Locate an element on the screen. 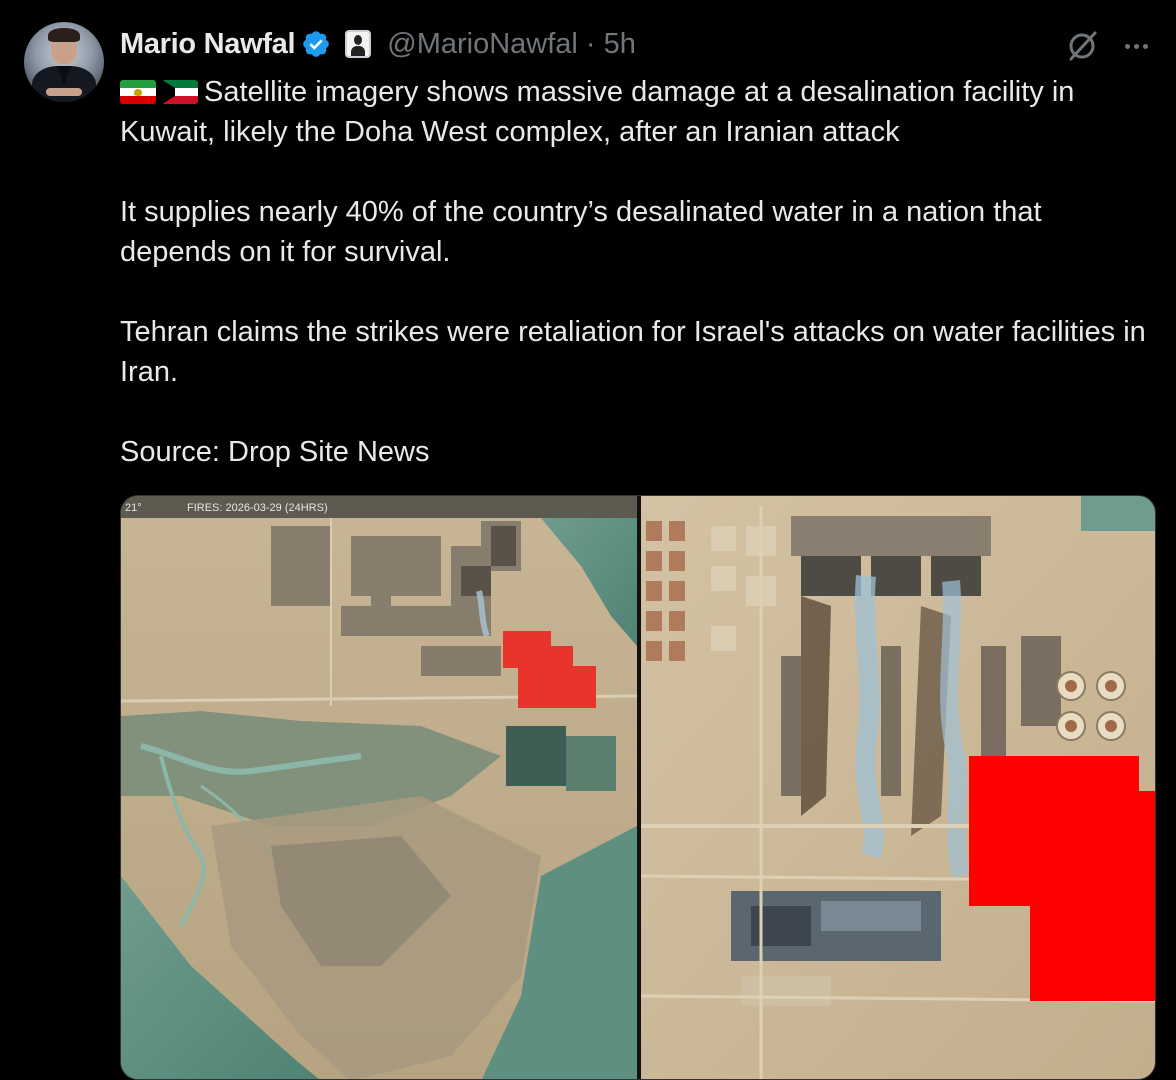  affiliate-body is located at coordinates (358, 51).